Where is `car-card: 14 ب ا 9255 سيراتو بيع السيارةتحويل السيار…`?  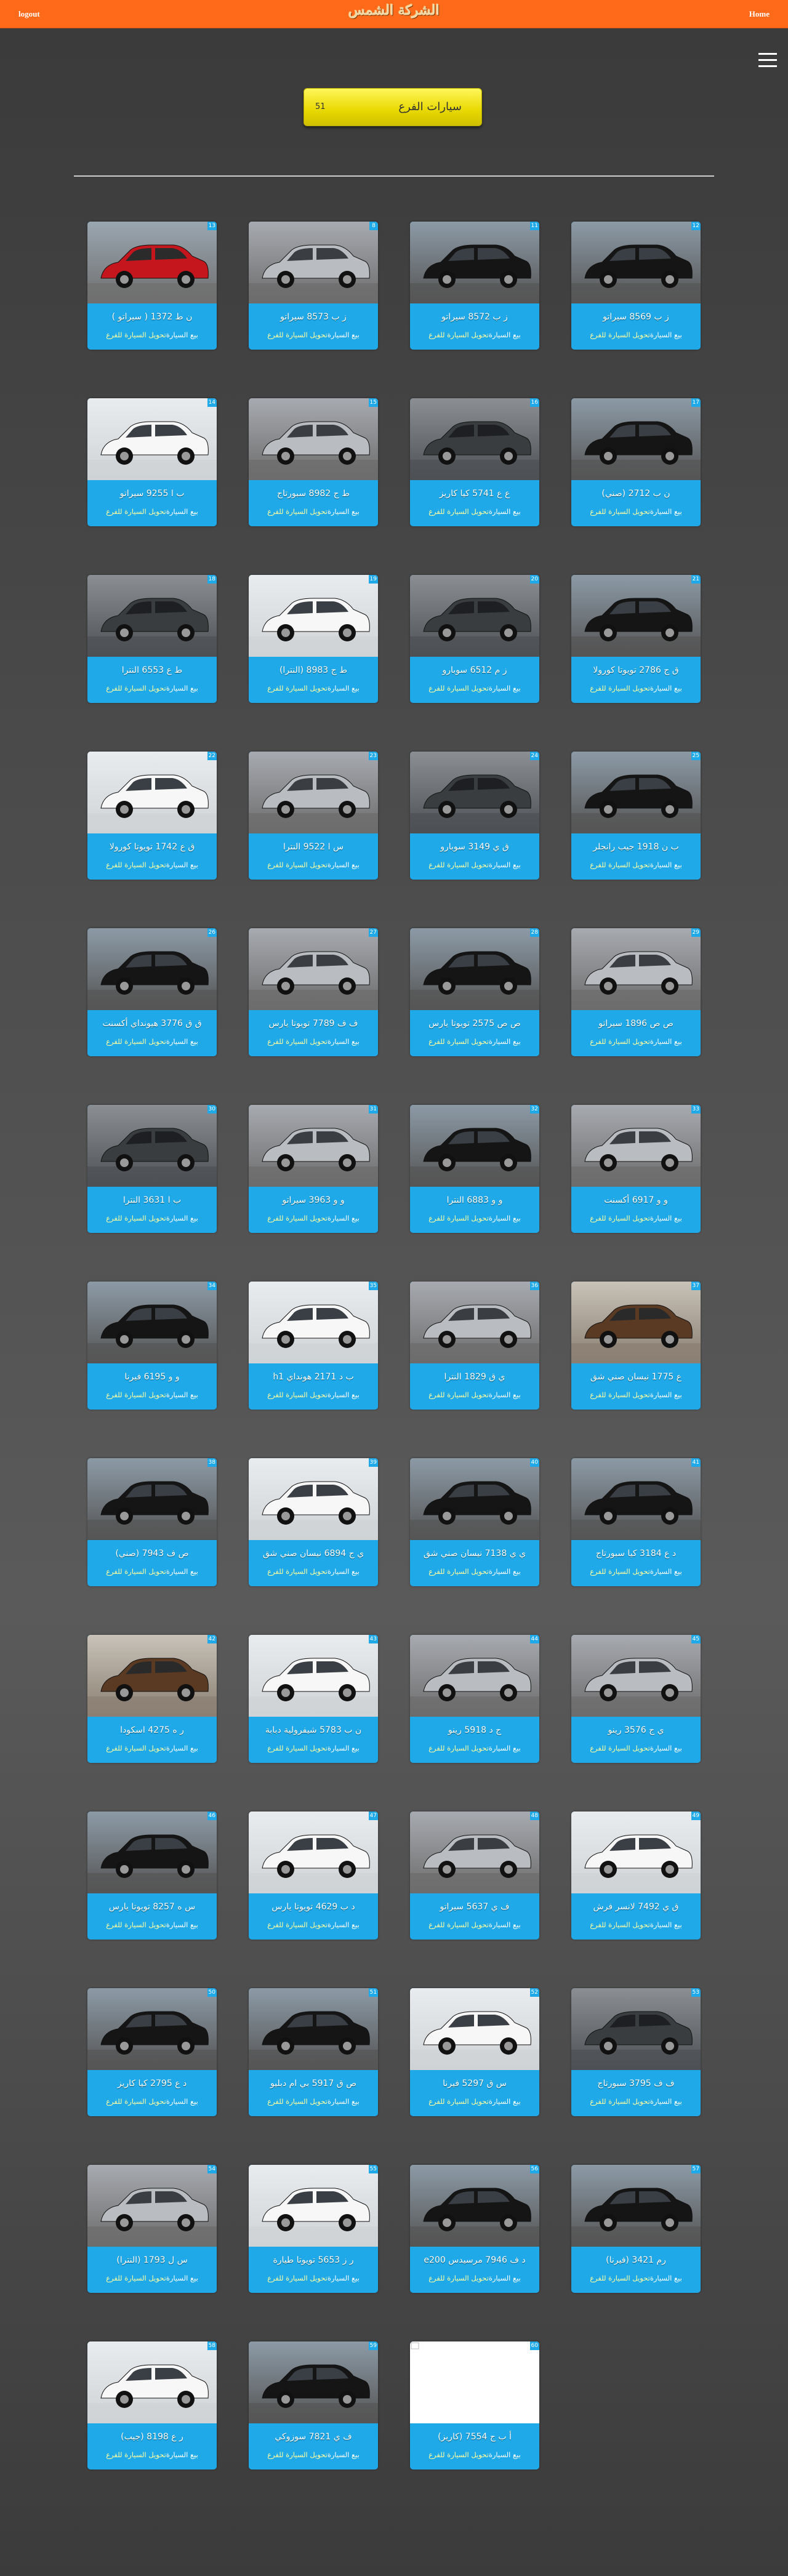
car-card: 14 ب ا 9255 سيراتو بيع السيارةتحويل السيار… is located at coordinates (152, 462).